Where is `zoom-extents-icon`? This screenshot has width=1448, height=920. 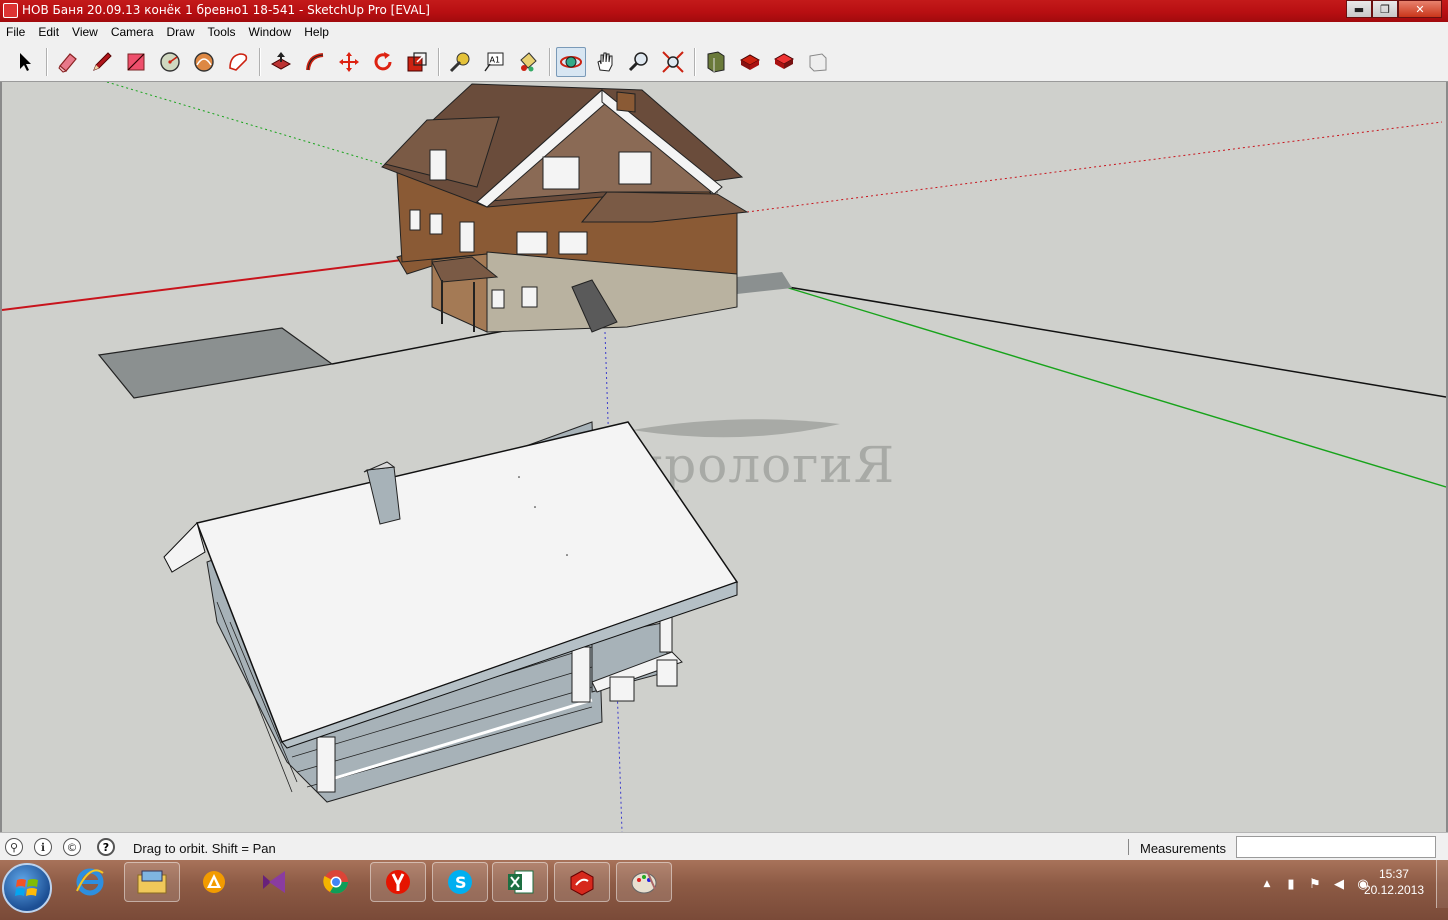
zoom-extents-icon is located at coordinates (673, 61).